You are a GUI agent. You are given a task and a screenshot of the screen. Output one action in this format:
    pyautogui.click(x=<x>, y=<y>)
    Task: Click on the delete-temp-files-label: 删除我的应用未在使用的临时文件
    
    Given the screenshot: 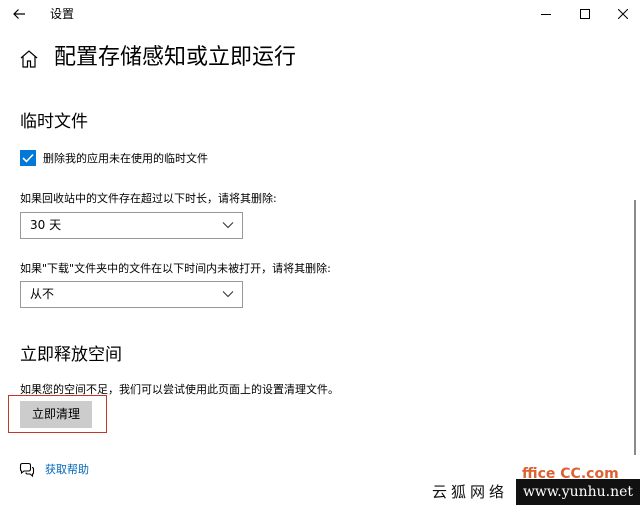 What is the action you would take?
    pyautogui.click(x=125, y=158)
    